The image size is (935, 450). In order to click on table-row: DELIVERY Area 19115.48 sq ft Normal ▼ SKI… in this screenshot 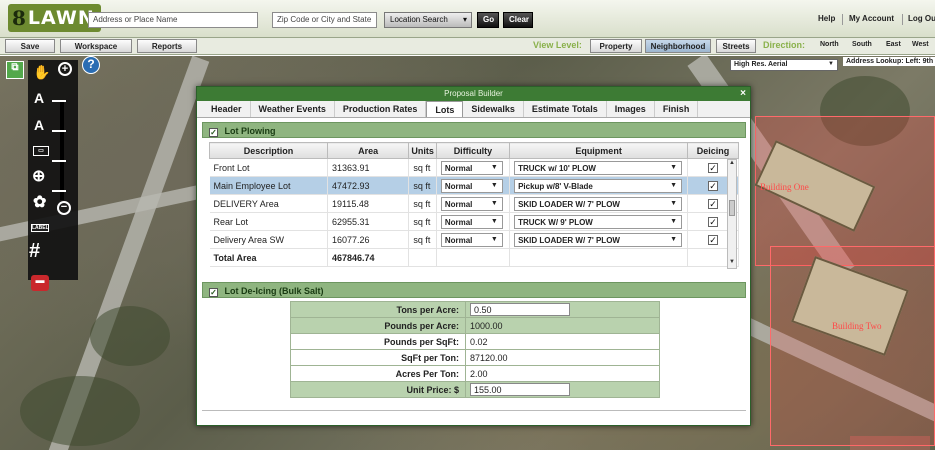, I will do `click(474, 203)`.